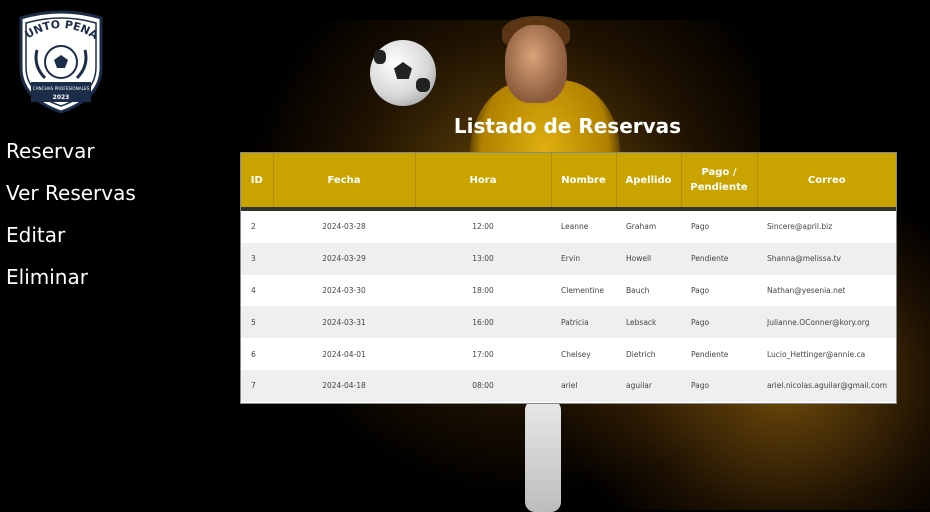 The image size is (930, 512). Describe the element at coordinates (583, 385) in the screenshot. I see `cell-nombre: ariel` at that location.